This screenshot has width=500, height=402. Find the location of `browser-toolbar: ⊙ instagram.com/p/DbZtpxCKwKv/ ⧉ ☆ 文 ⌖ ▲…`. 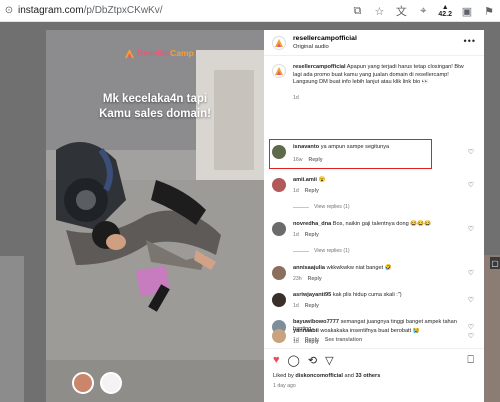

browser-toolbar: ⊙ instagram.com/p/DbZtpxCKwKv/ ⧉ ☆ 文 ⌖ ▲… is located at coordinates (250, 11).